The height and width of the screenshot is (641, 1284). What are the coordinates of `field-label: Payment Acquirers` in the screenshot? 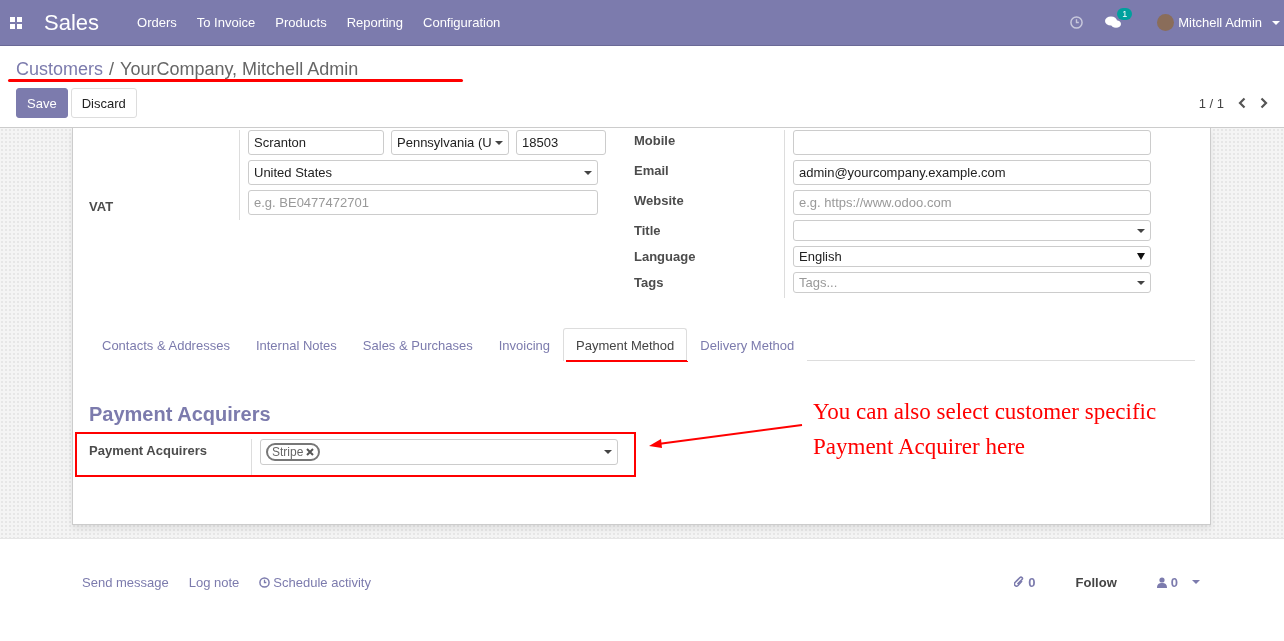 It's located at (148, 450).